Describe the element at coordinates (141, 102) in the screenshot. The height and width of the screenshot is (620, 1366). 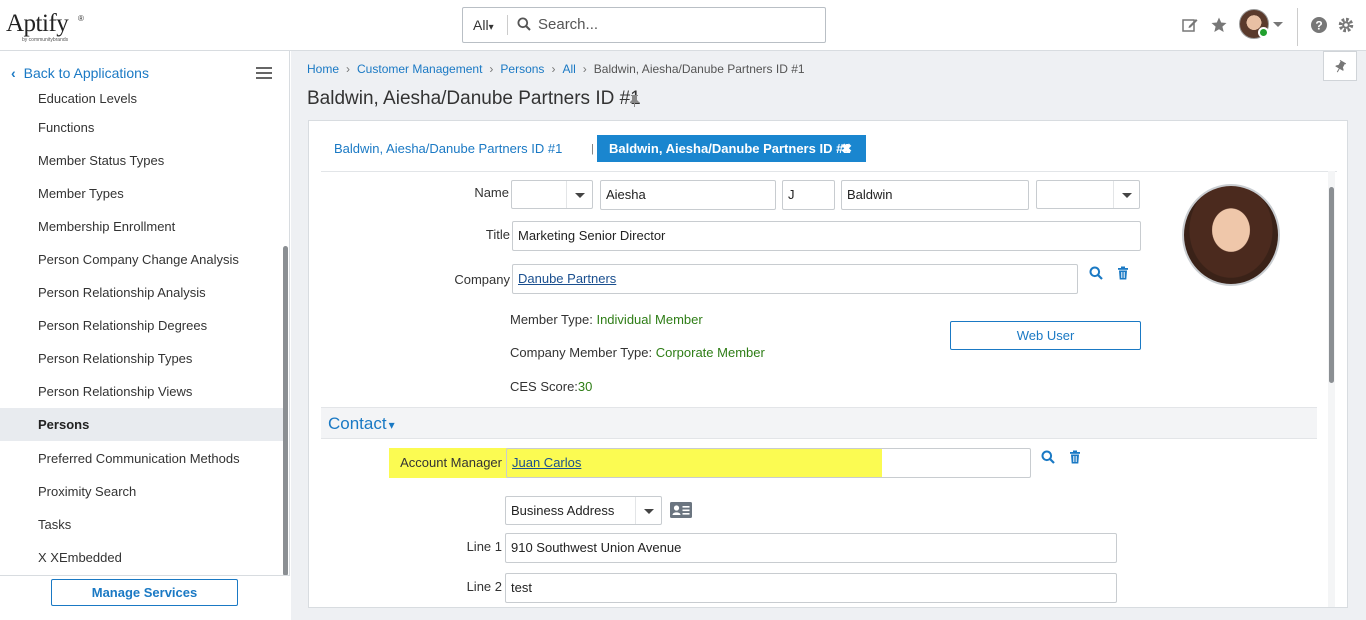
I see `sidebar-item-education-levels: Education Levels` at that location.